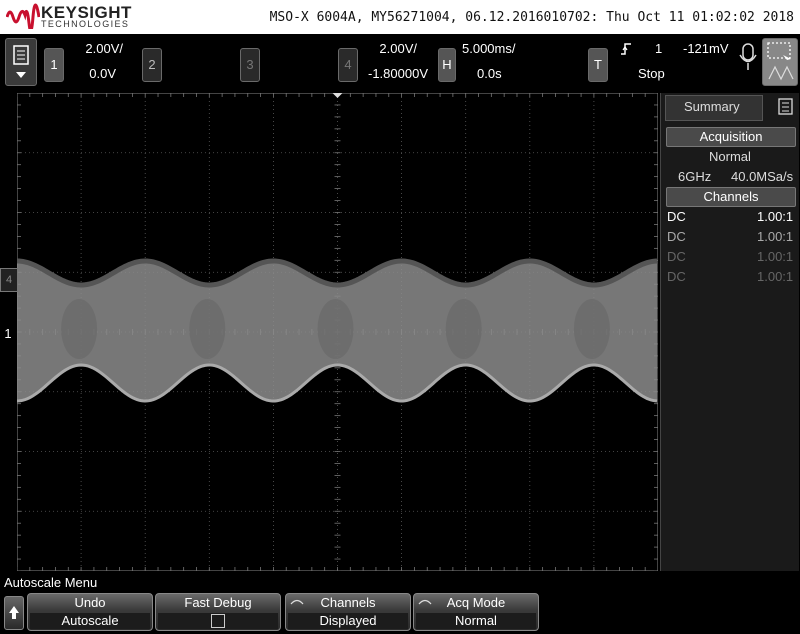 The image size is (800, 634). Describe the element at coordinates (695, 176) in the screenshot. I see `bandwidth: 6GHz` at that location.